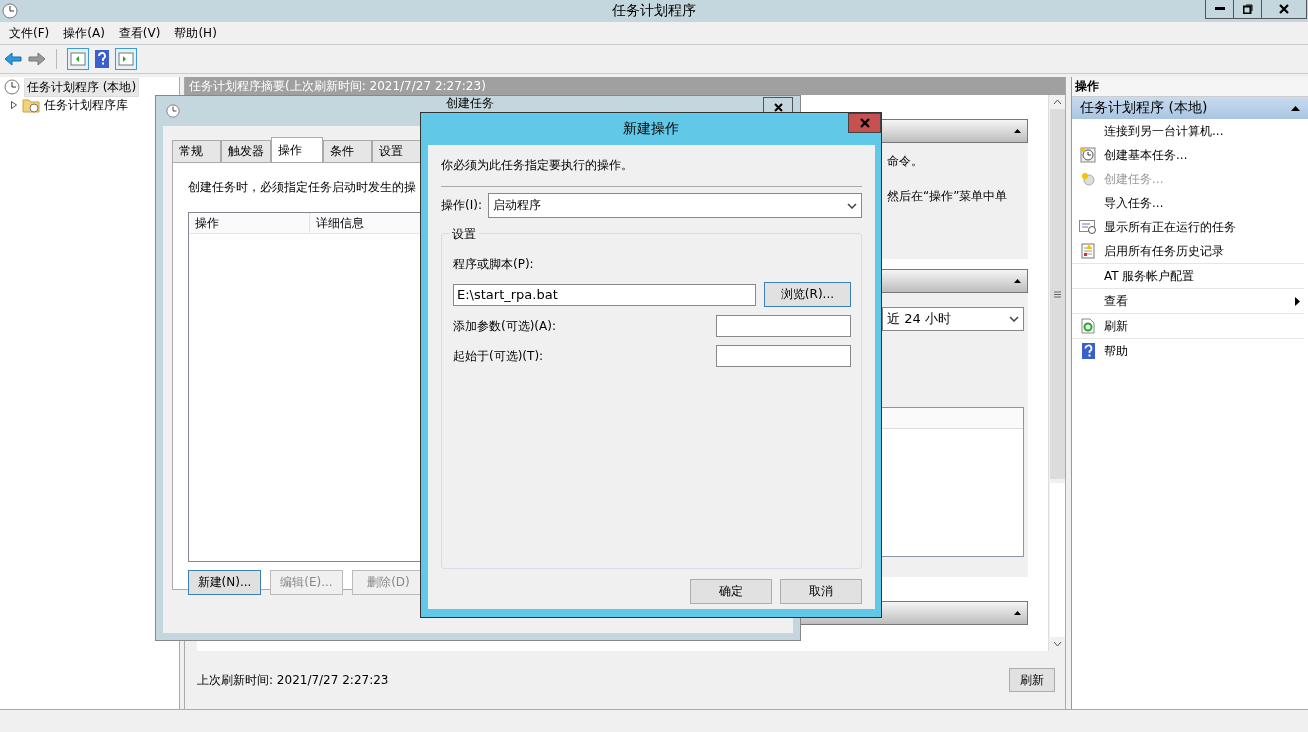 This screenshot has height=732, width=1308. I want to click on summary-header: 任务计划程序摘要(上次刷新时间: 2021/7/27 2:27:23), so click(625, 86).